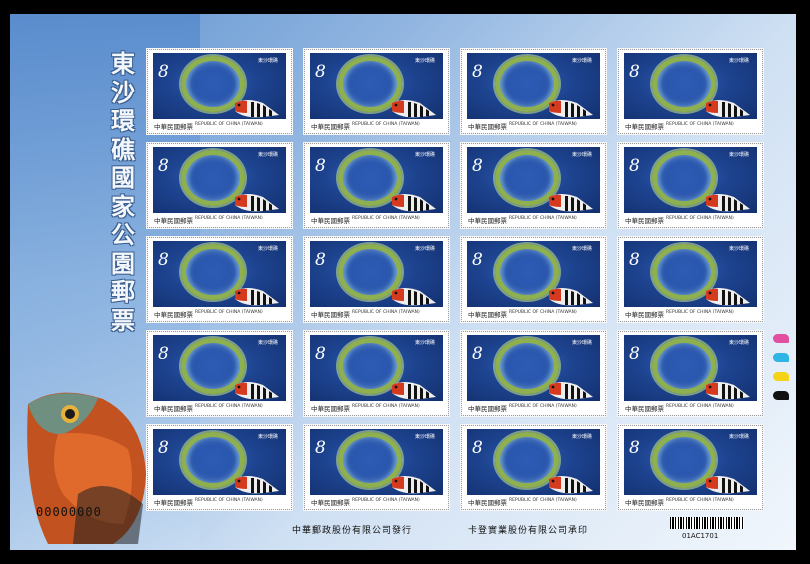 This screenshot has height=564, width=810. I want to click on sheet-title-char: 環, so click(123, 120).